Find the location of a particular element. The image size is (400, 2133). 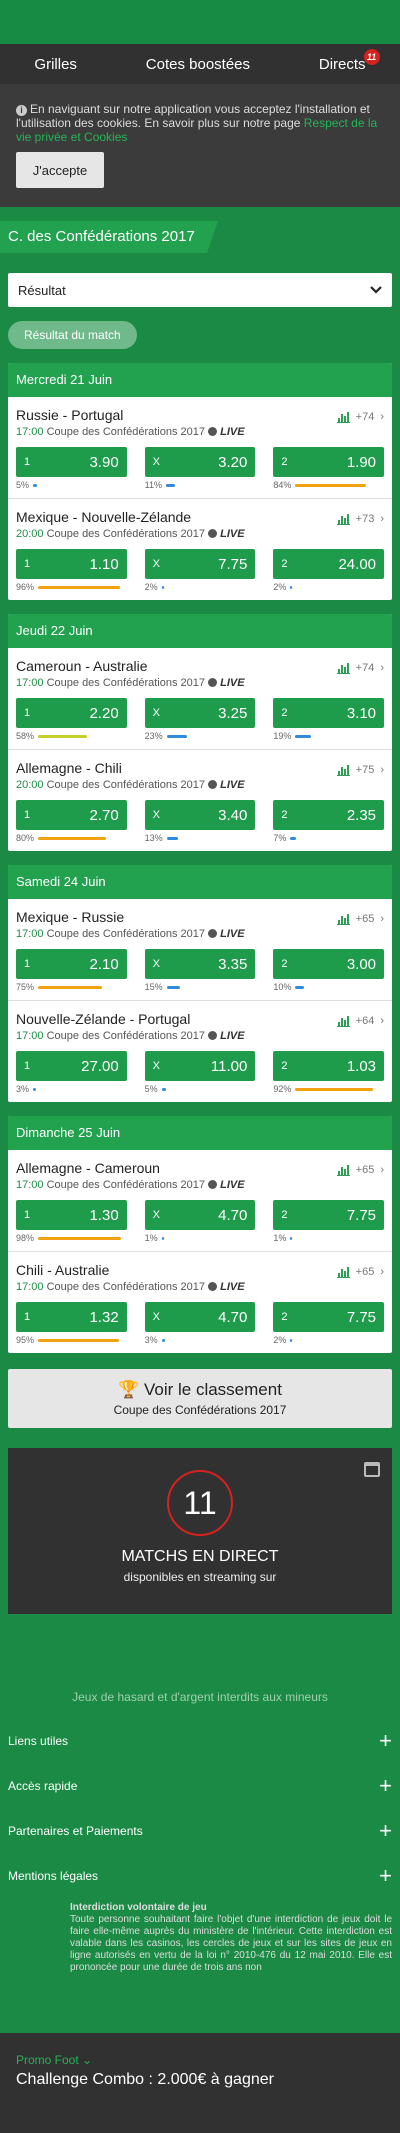

odd-value: 4.70 is located at coordinates (233, 1215).